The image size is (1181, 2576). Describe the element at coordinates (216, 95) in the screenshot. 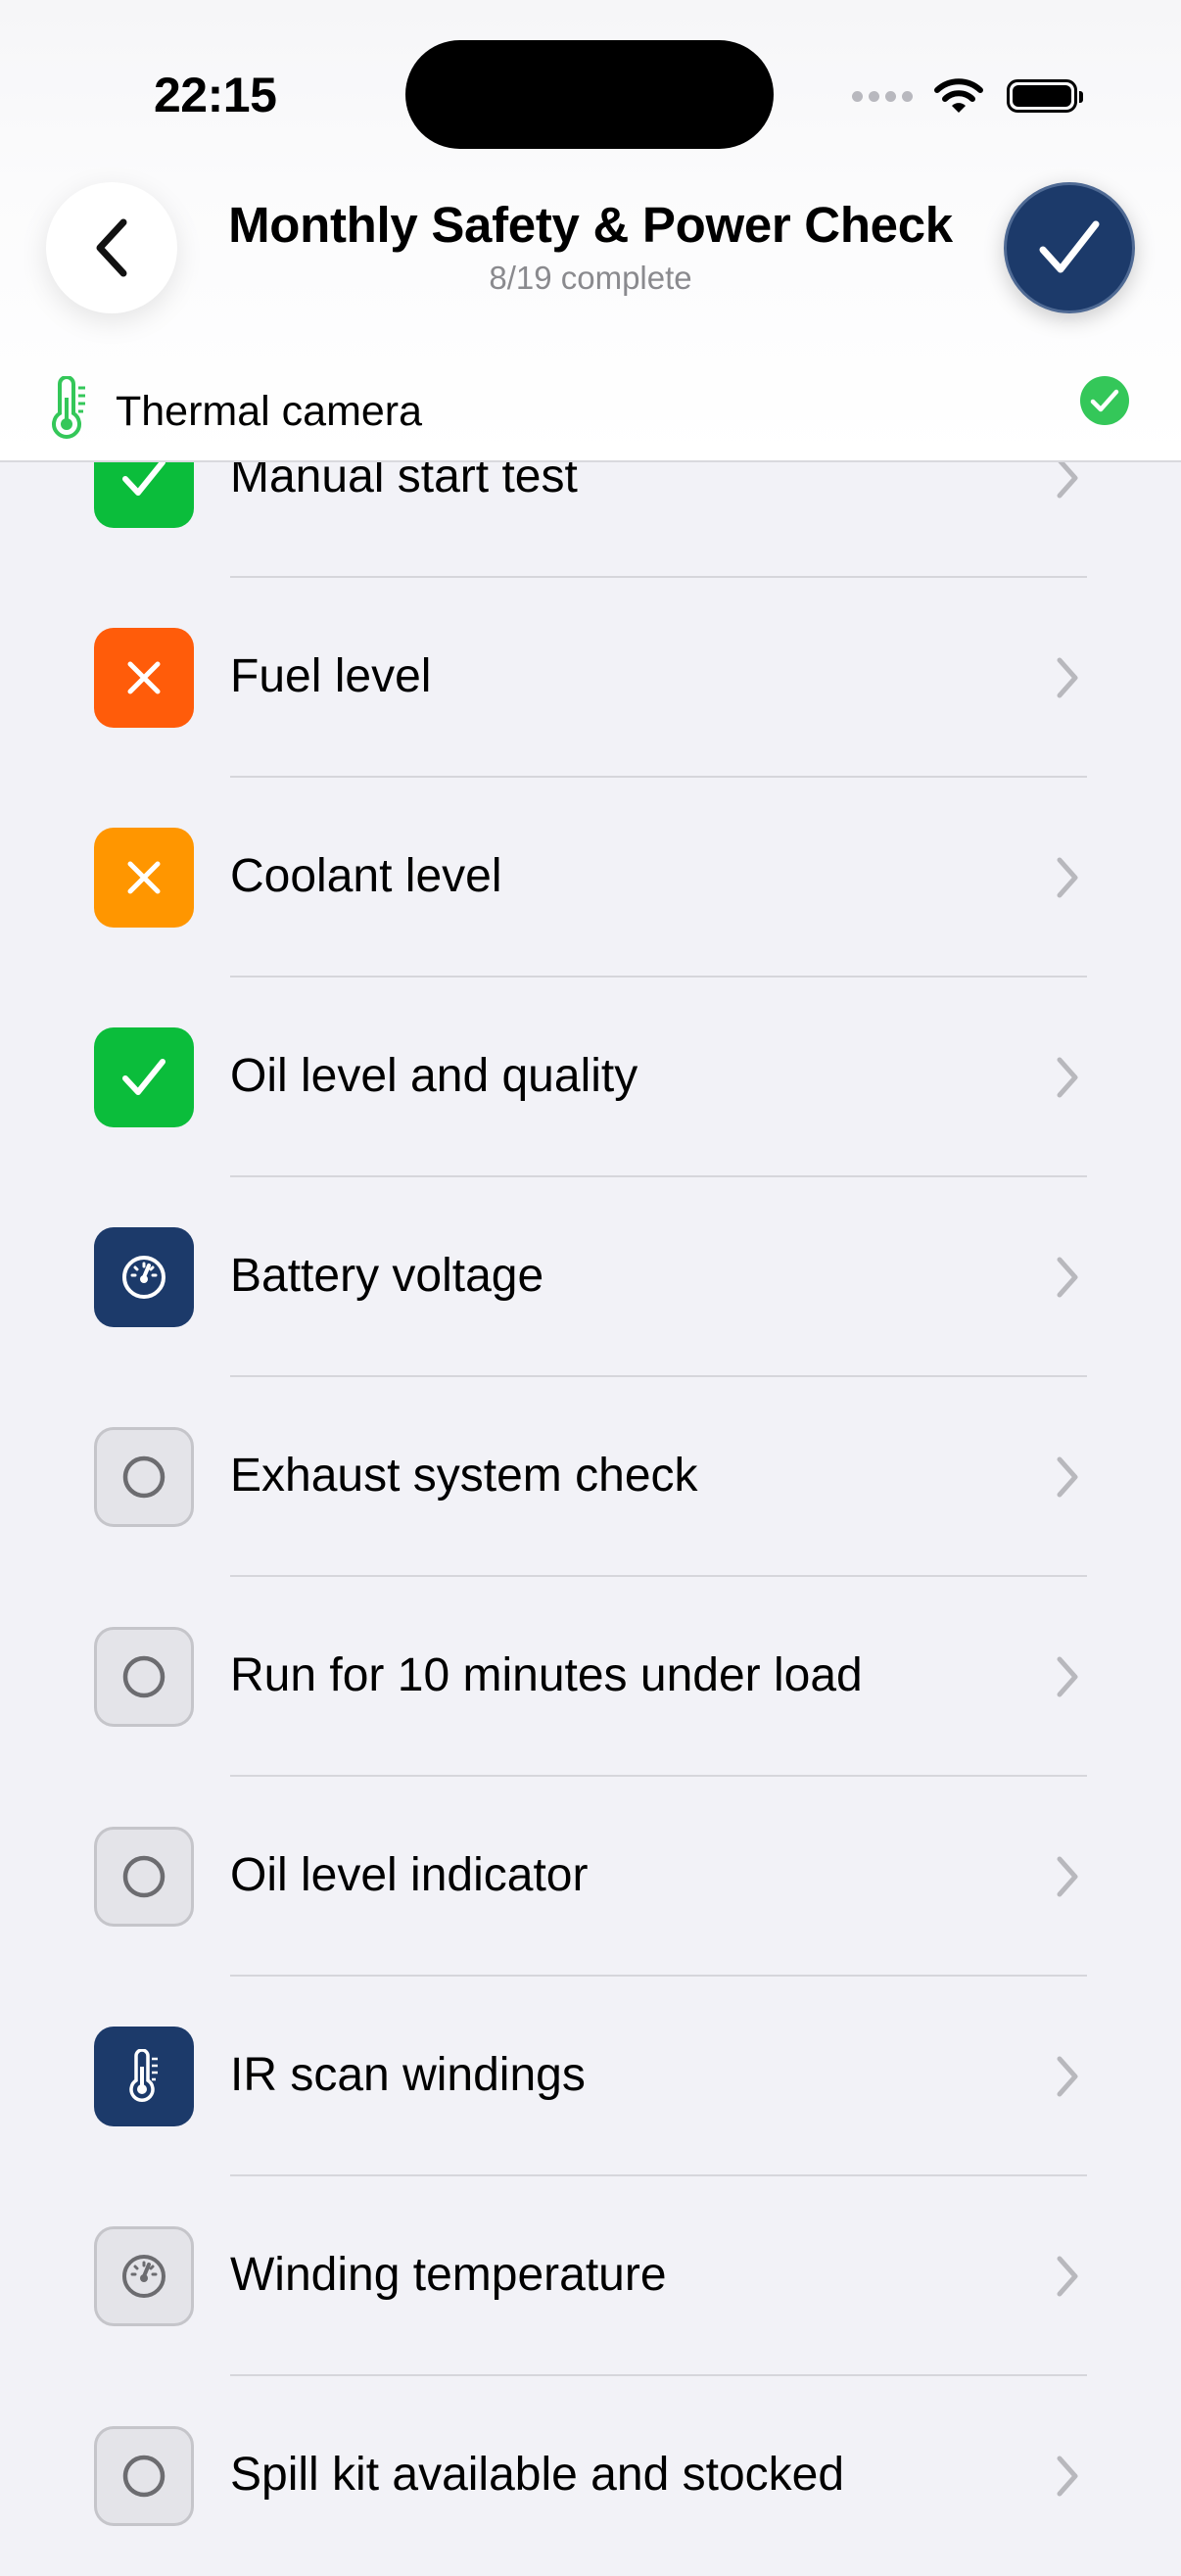

I see `clock: 22:15` at that location.